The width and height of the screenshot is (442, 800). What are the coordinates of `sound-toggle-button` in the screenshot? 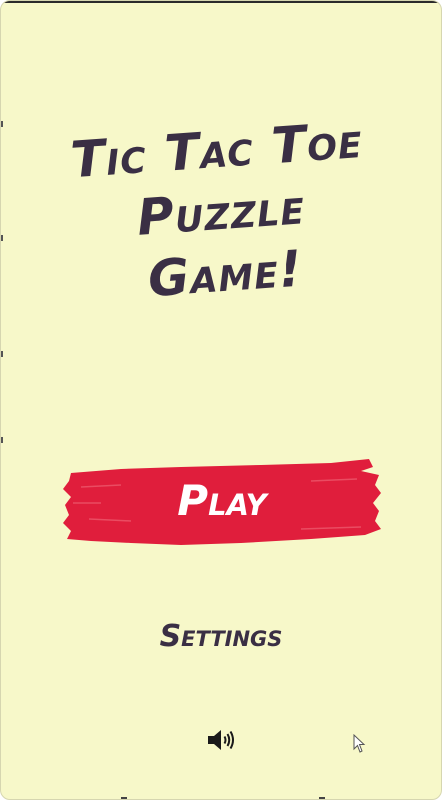 It's located at (221, 740).